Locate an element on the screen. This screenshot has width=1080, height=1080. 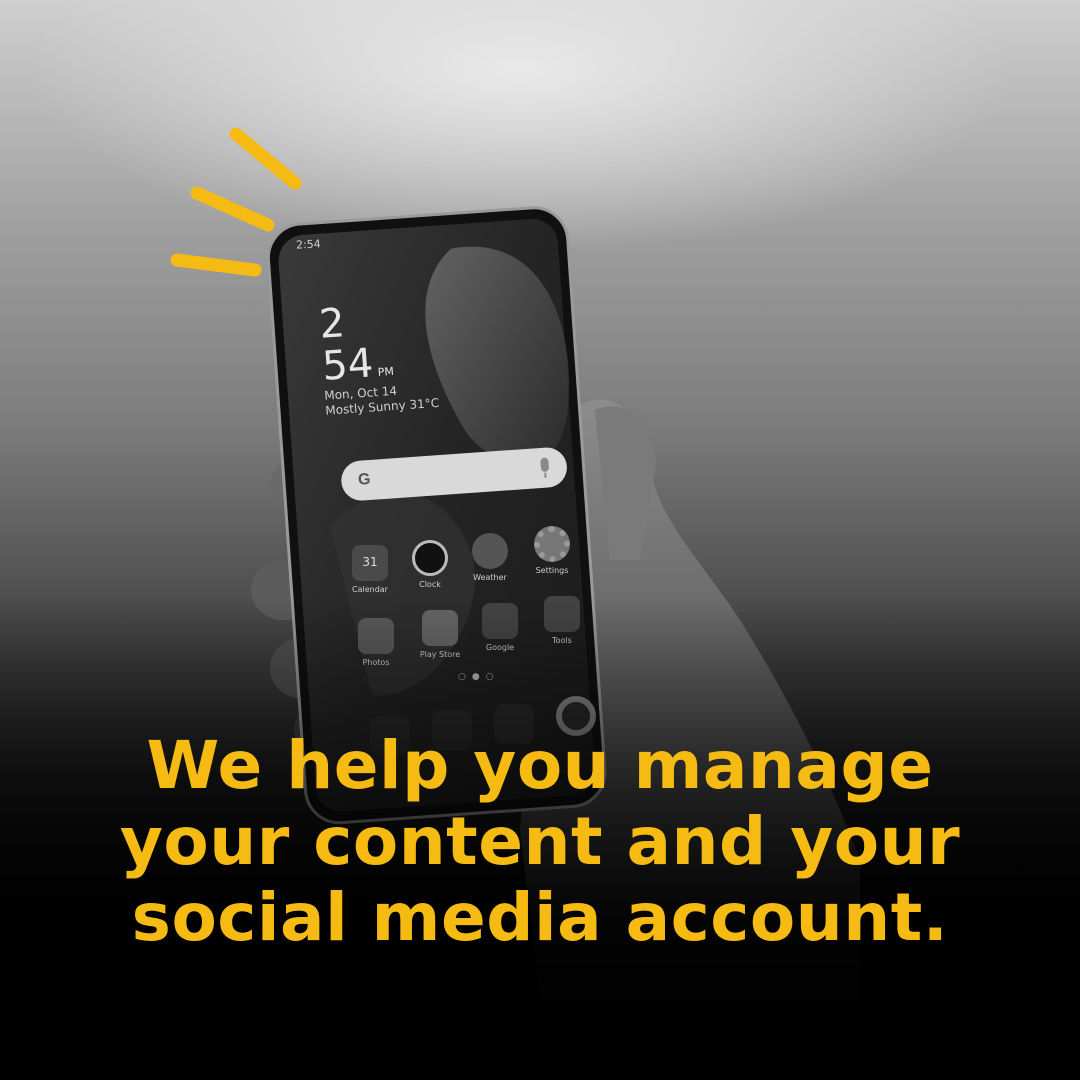
burst-line-middle is located at coordinates (232, 209).